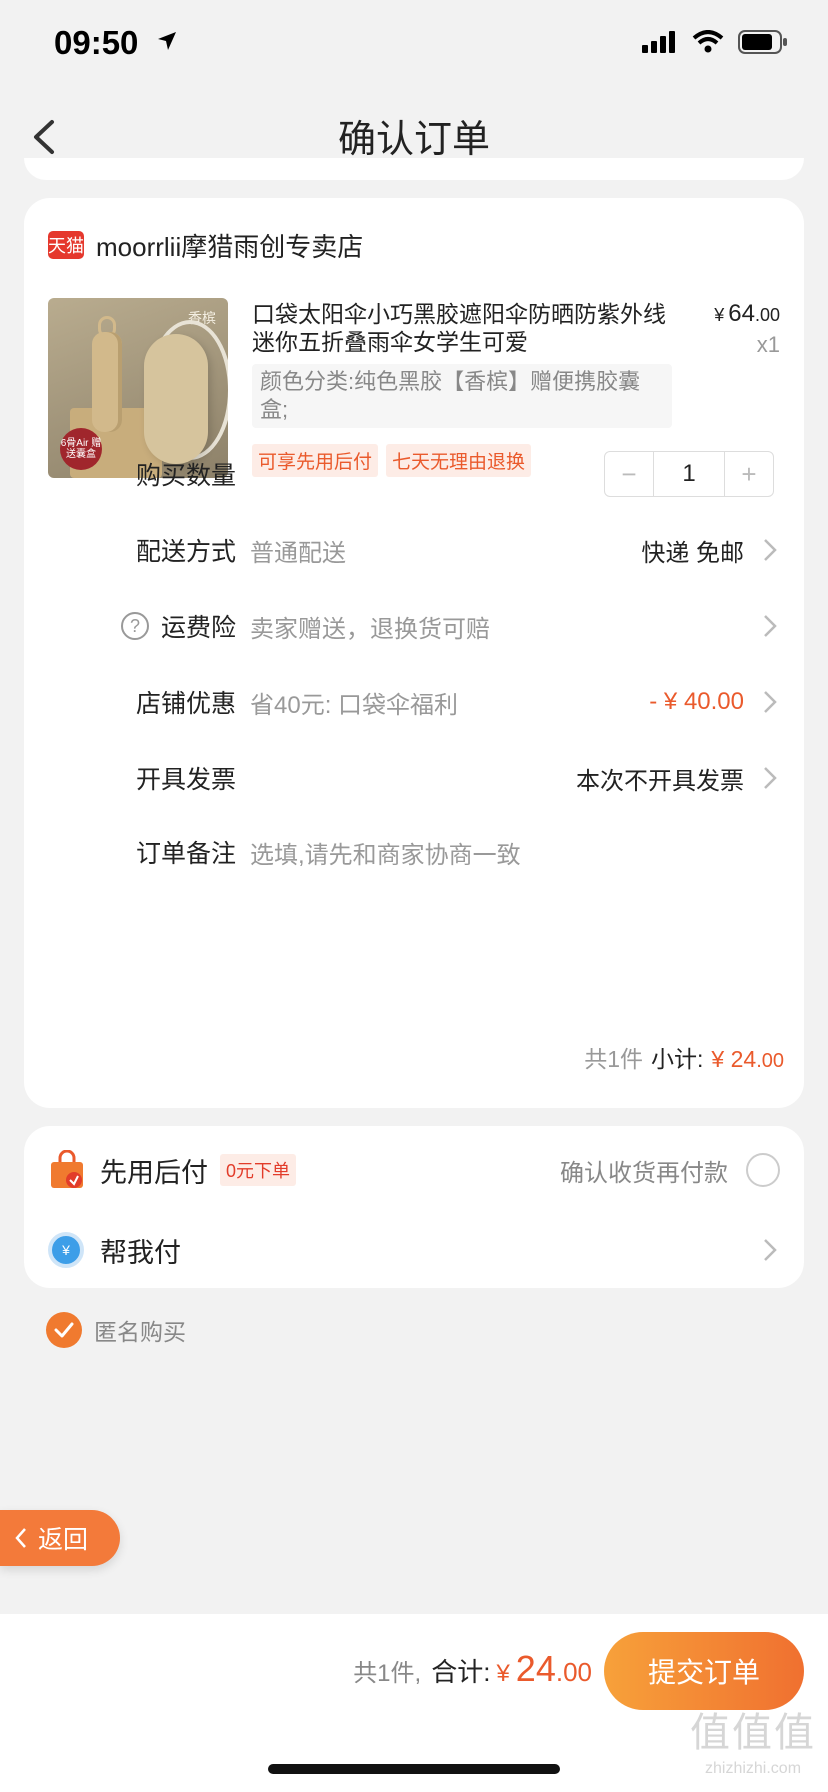  I want to click on pay-later-row: 先用后付 0元下单 确认收货再付款, so click(414, 1170).